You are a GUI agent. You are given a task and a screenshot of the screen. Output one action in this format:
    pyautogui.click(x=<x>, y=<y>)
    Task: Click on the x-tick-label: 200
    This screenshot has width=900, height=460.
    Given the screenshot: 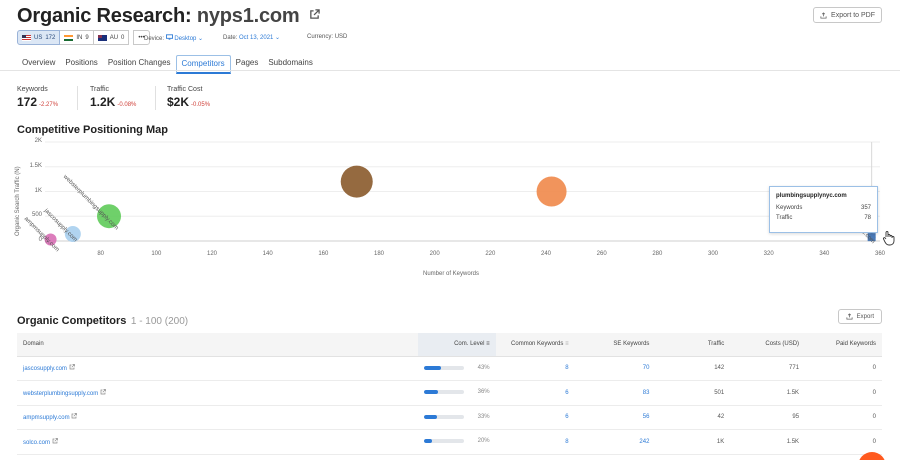 What is the action you would take?
    pyautogui.click(x=434, y=254)
    